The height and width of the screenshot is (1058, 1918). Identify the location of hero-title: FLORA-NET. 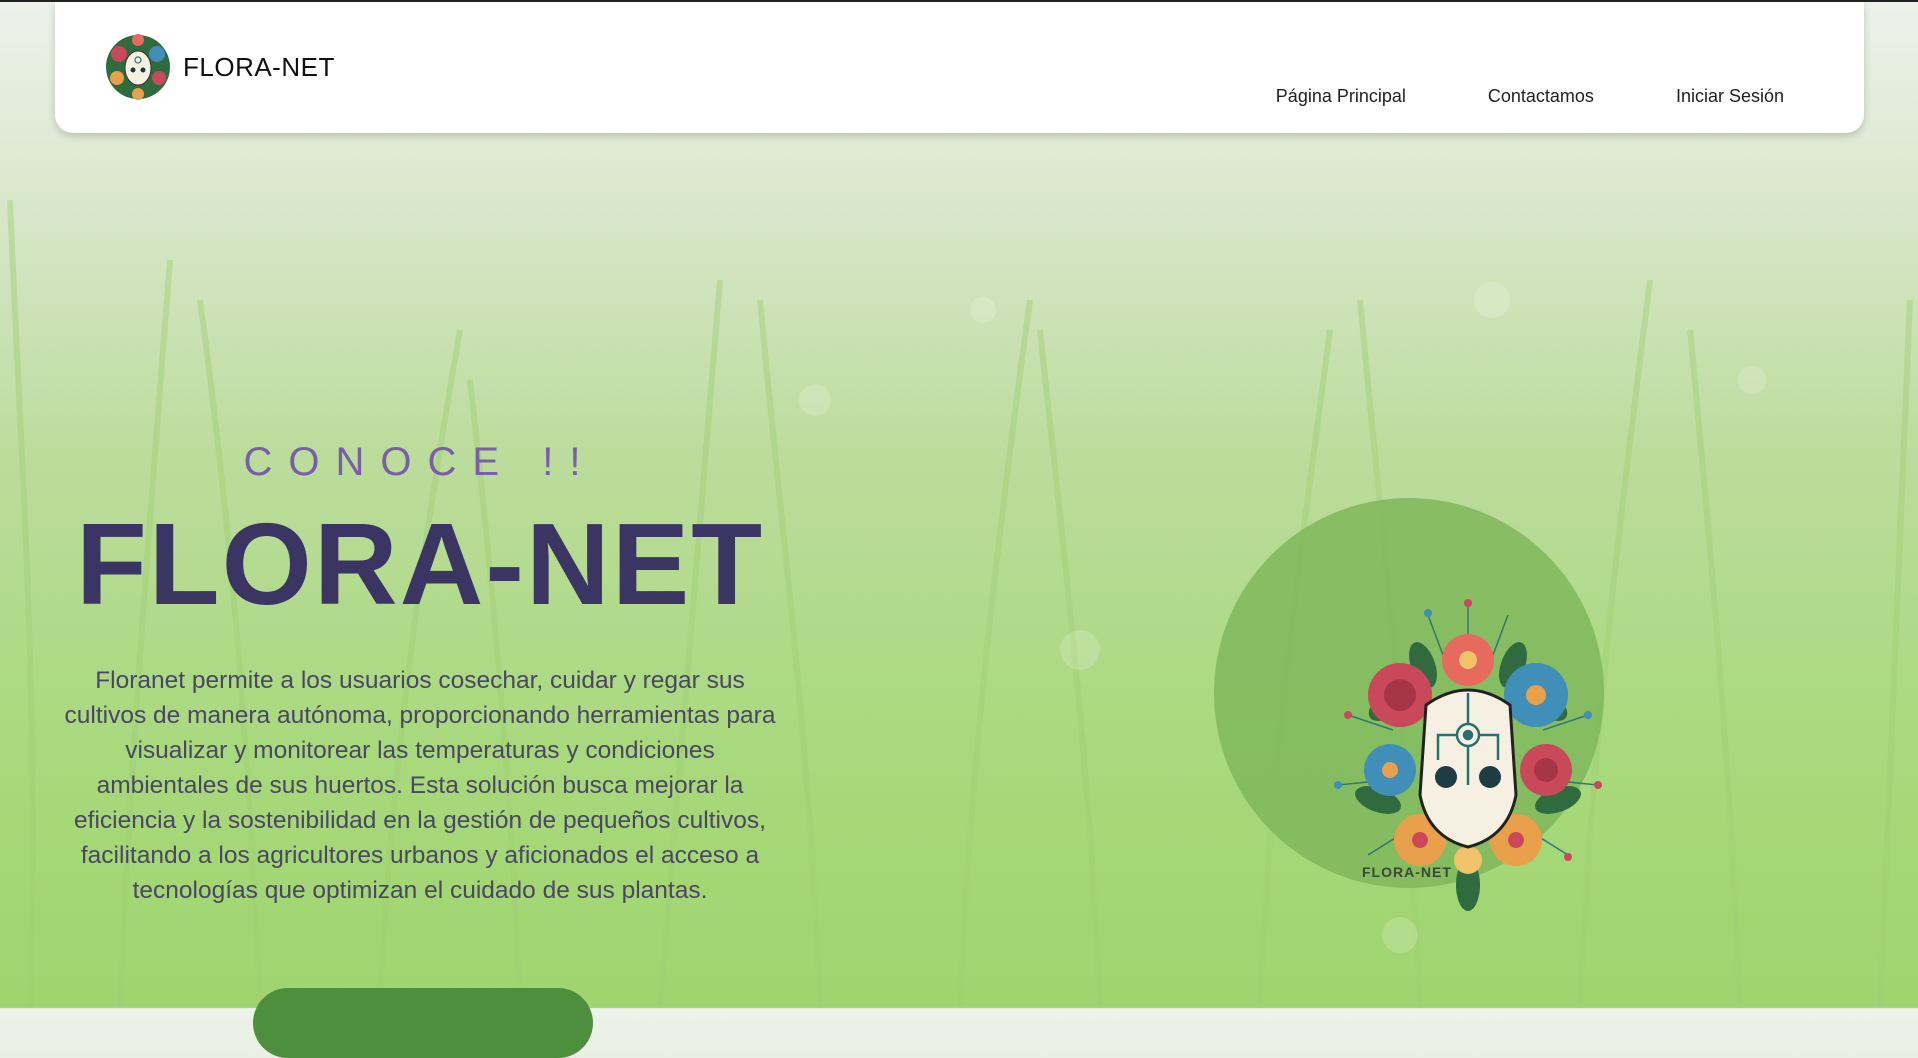
(420, 564).